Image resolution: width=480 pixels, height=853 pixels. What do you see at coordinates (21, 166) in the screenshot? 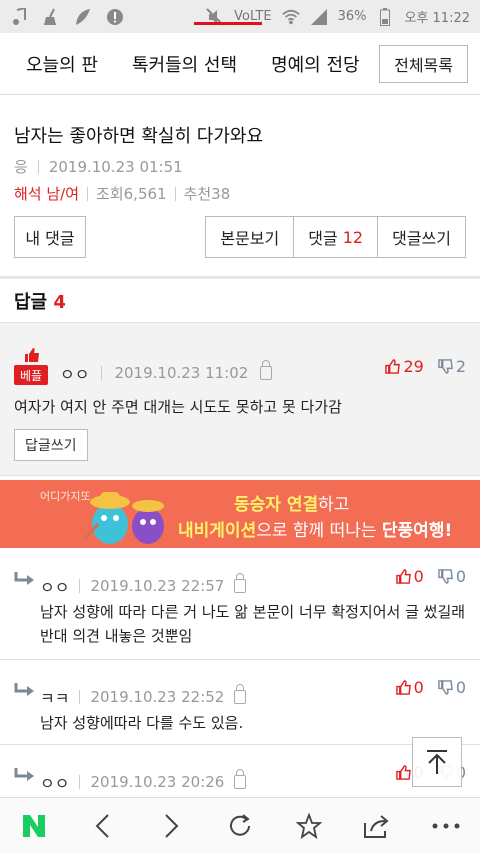
I see `post-author: 응` at bounding box center [21, 166].